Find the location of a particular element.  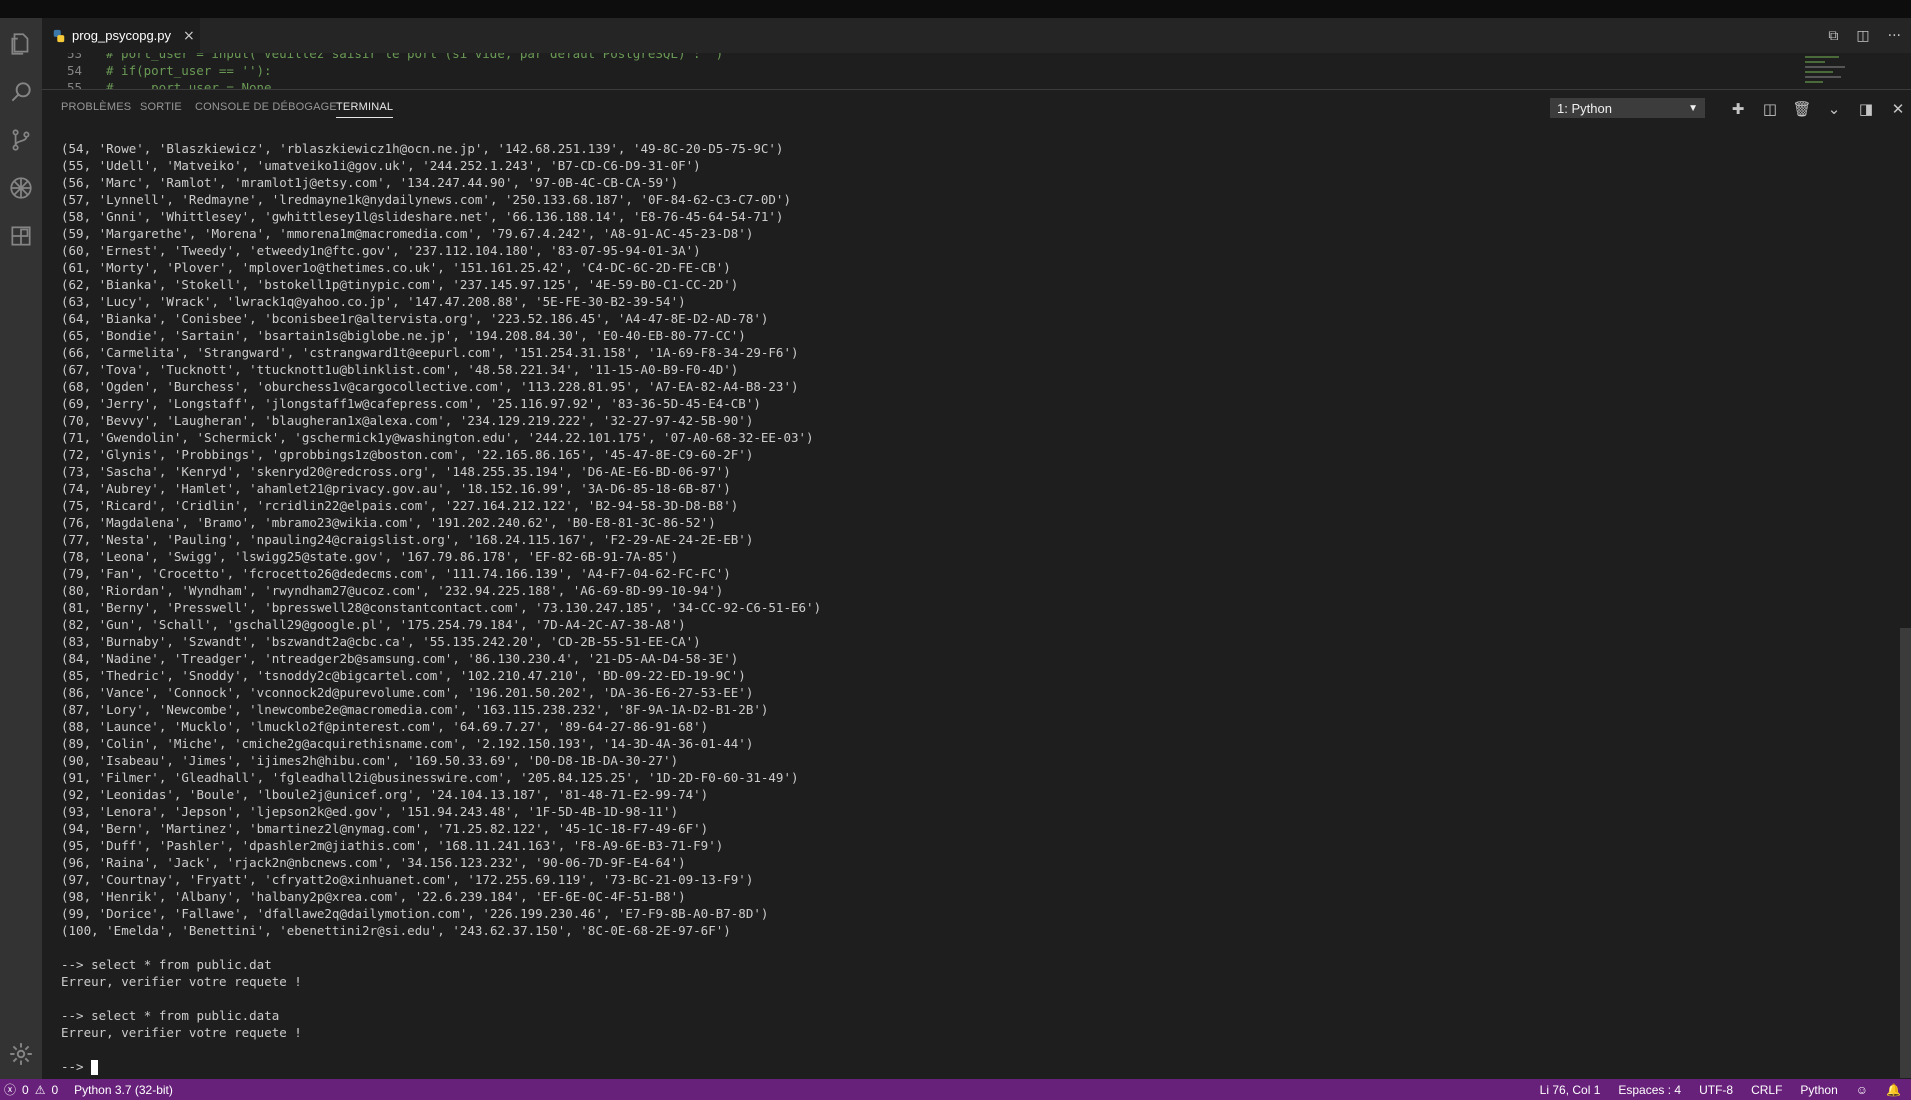

open-changes-icon: ⧉ is located at coordinates (1833, 36).